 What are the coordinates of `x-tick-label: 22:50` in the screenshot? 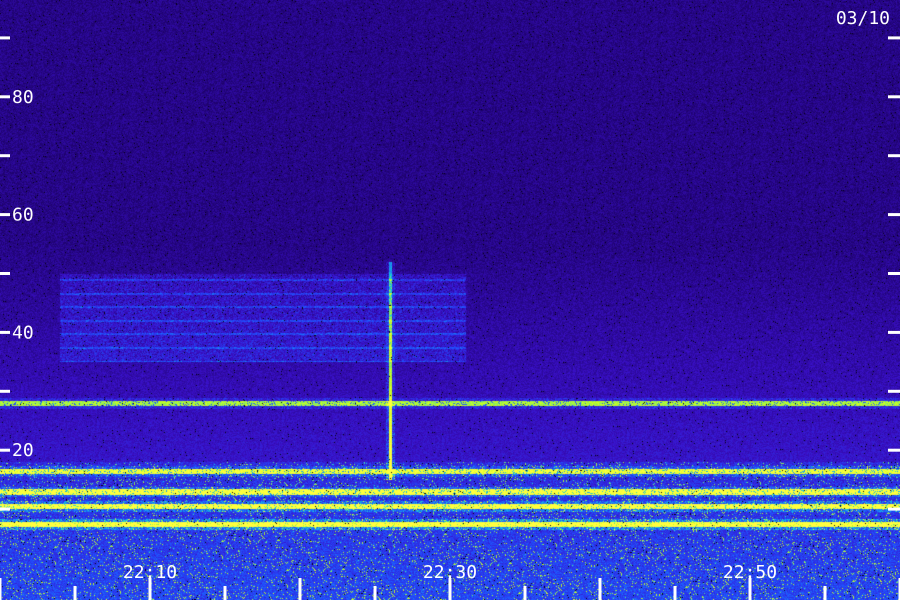 It's located at (750, 572).